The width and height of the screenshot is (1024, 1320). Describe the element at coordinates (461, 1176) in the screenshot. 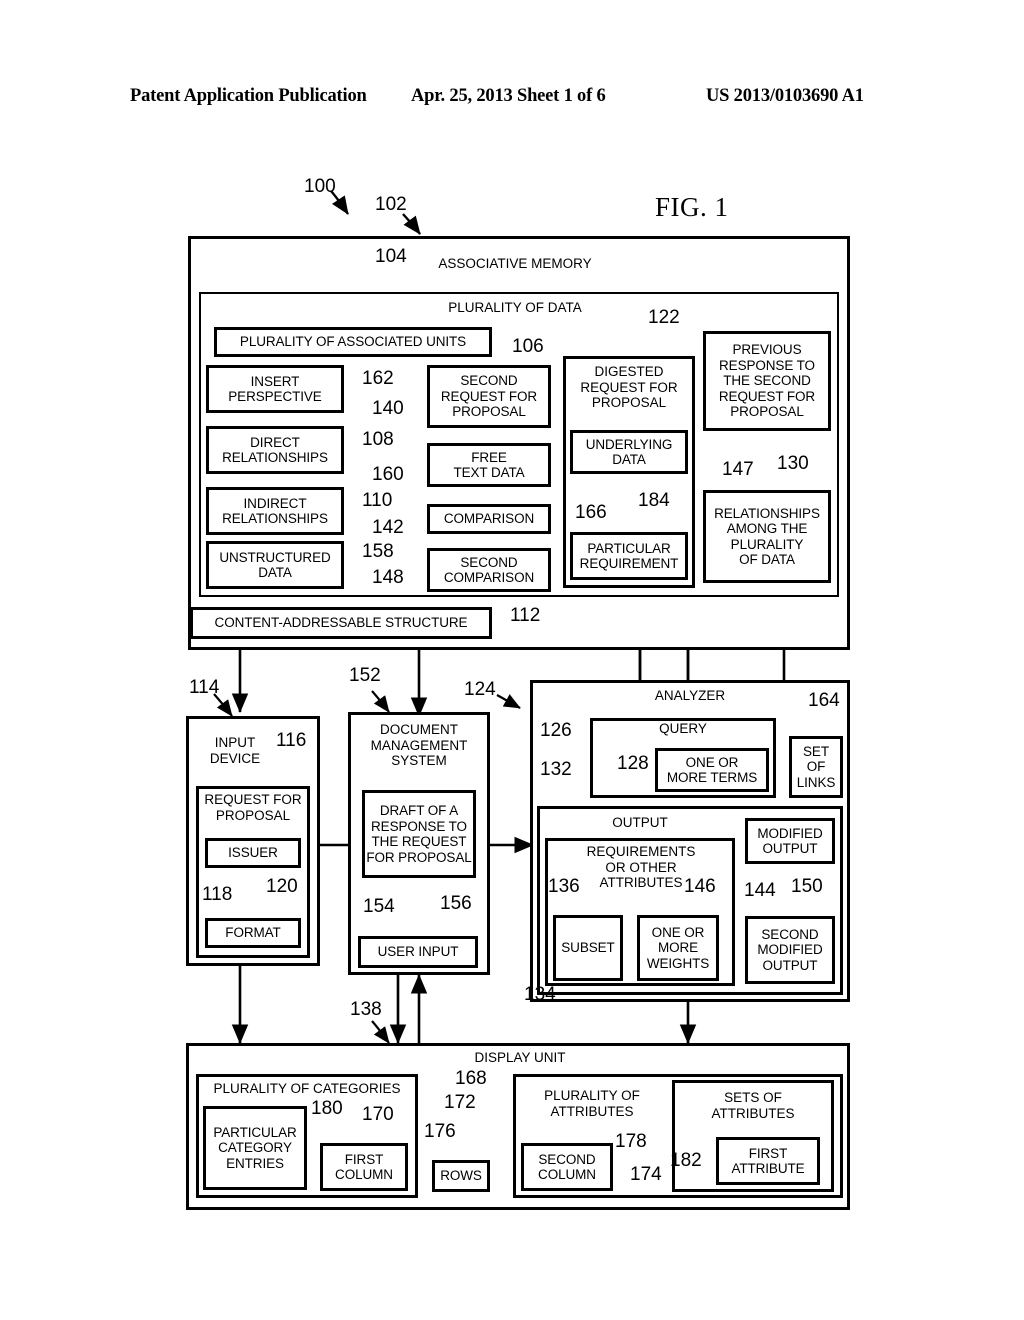

I see `rows-box: ROWS` at that location.